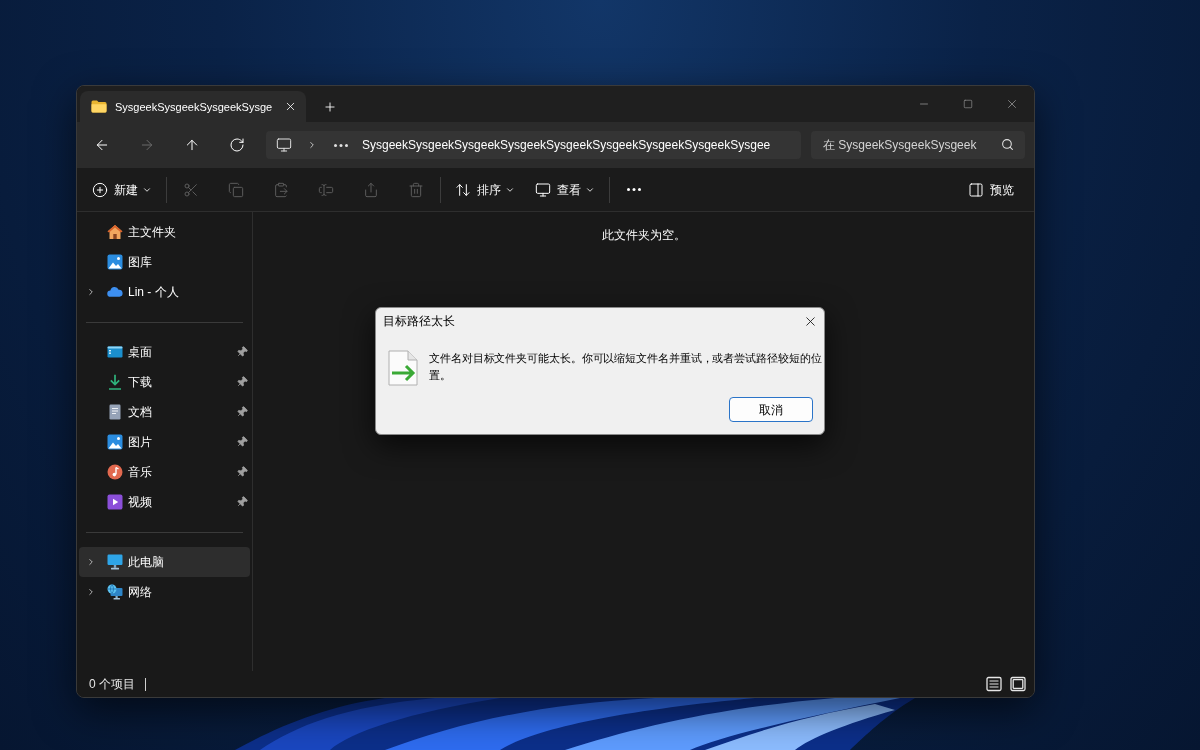 The width and height of the screenshot is (1200, 750). What do you see at coordinates (164, 562) in the screenshot?
I see `sidebar-item: 此电脑` at bounding box center [164, 562].